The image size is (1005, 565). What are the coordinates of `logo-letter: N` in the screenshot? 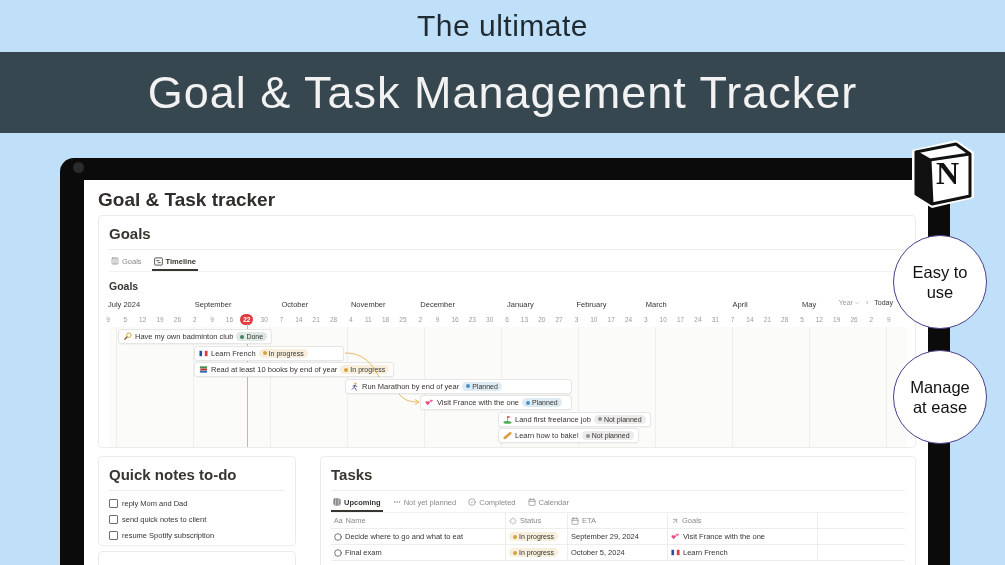 It's located at (948, 173).